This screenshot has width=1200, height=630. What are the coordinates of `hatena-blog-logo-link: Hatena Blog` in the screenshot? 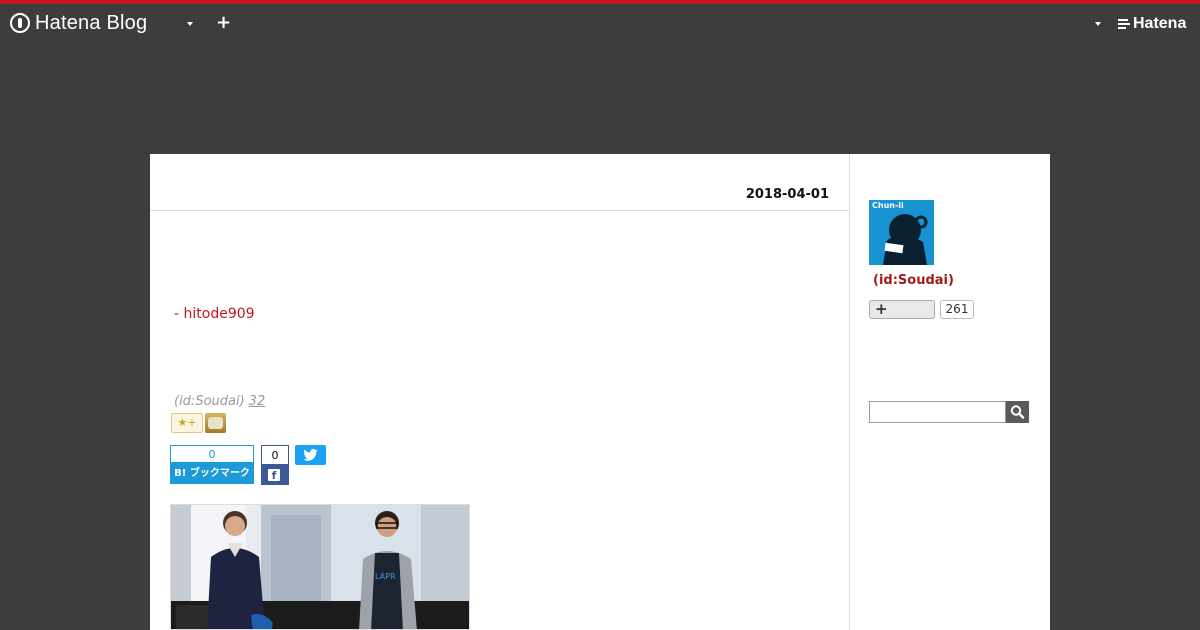 It's located at (78, 23).